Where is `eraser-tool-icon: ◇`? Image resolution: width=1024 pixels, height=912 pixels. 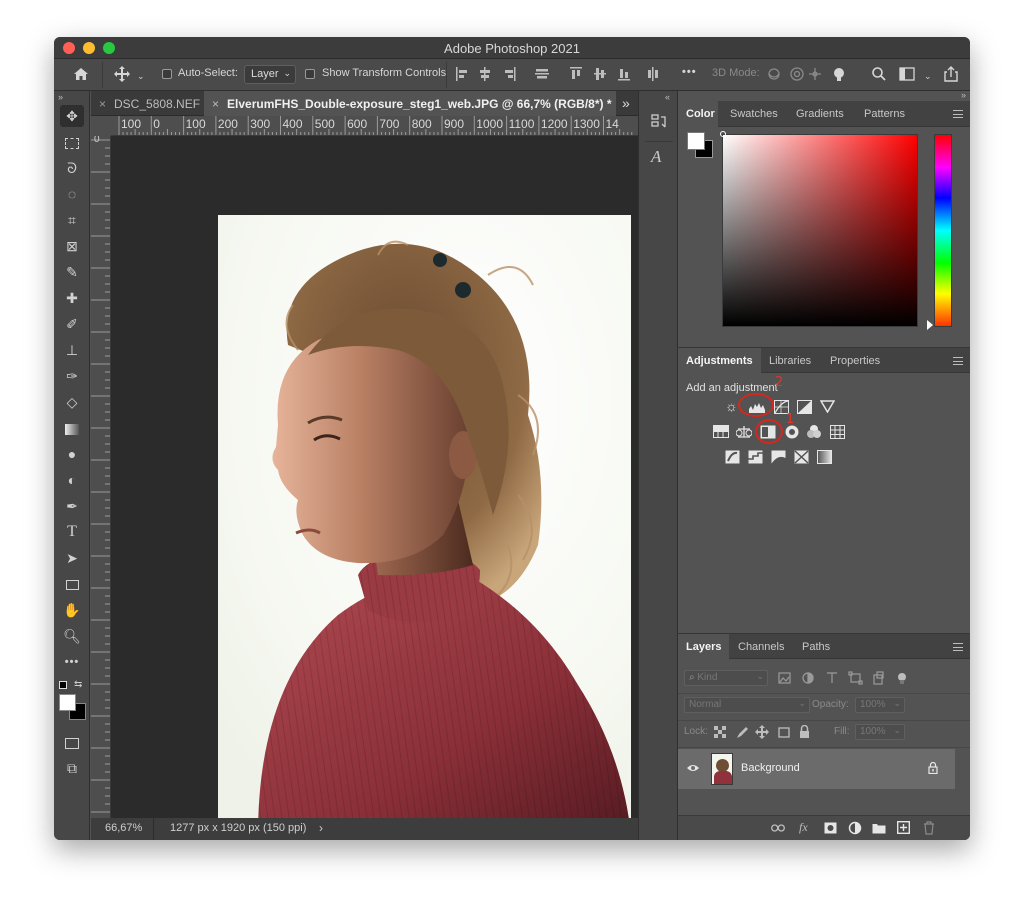 eraser-tool-icon: ◇ is located at coordinates (72, 402).